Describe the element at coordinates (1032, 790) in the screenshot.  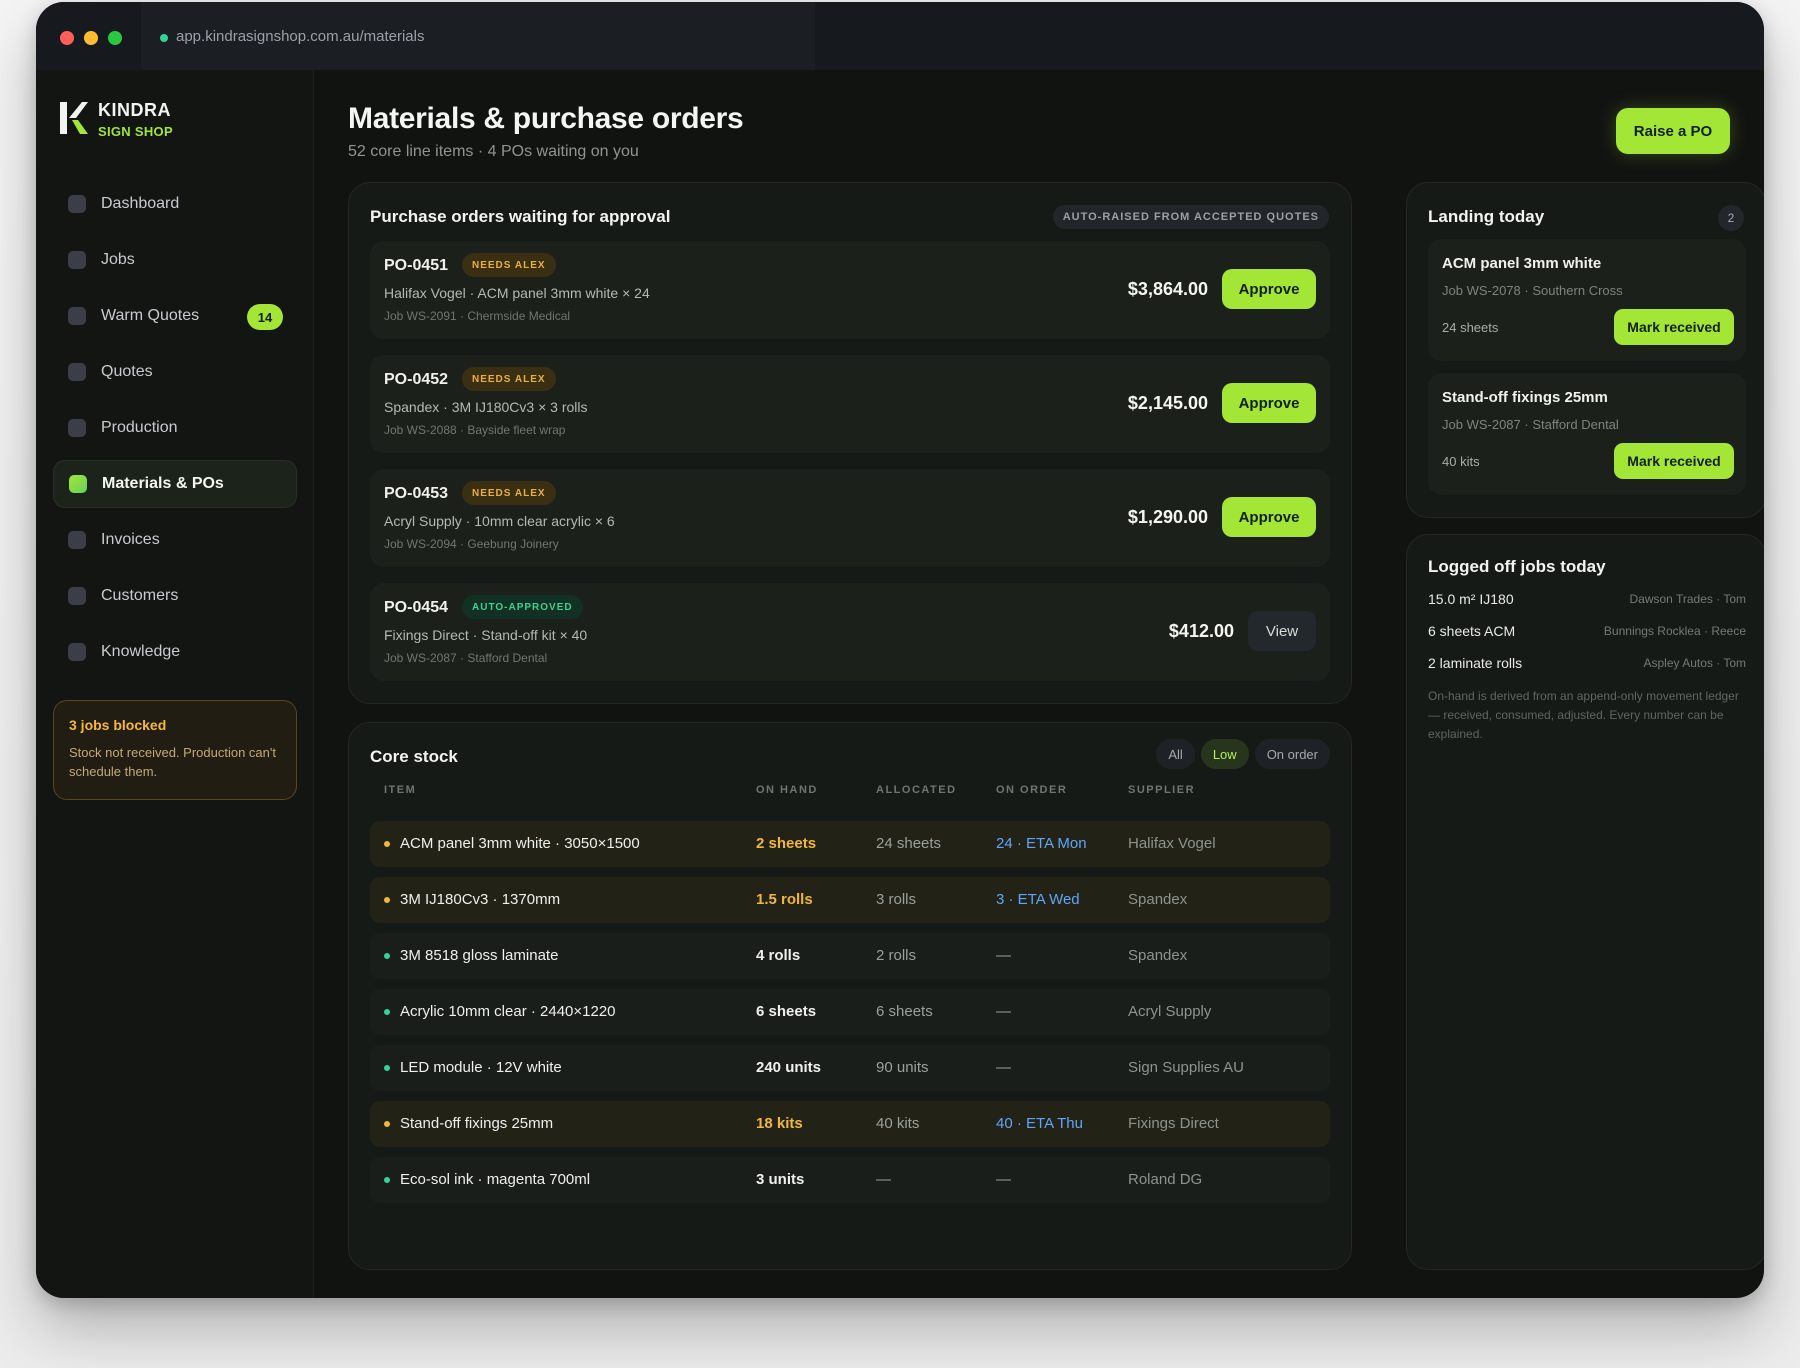
I see `column-header-on-order: ON ORDER` at that location.